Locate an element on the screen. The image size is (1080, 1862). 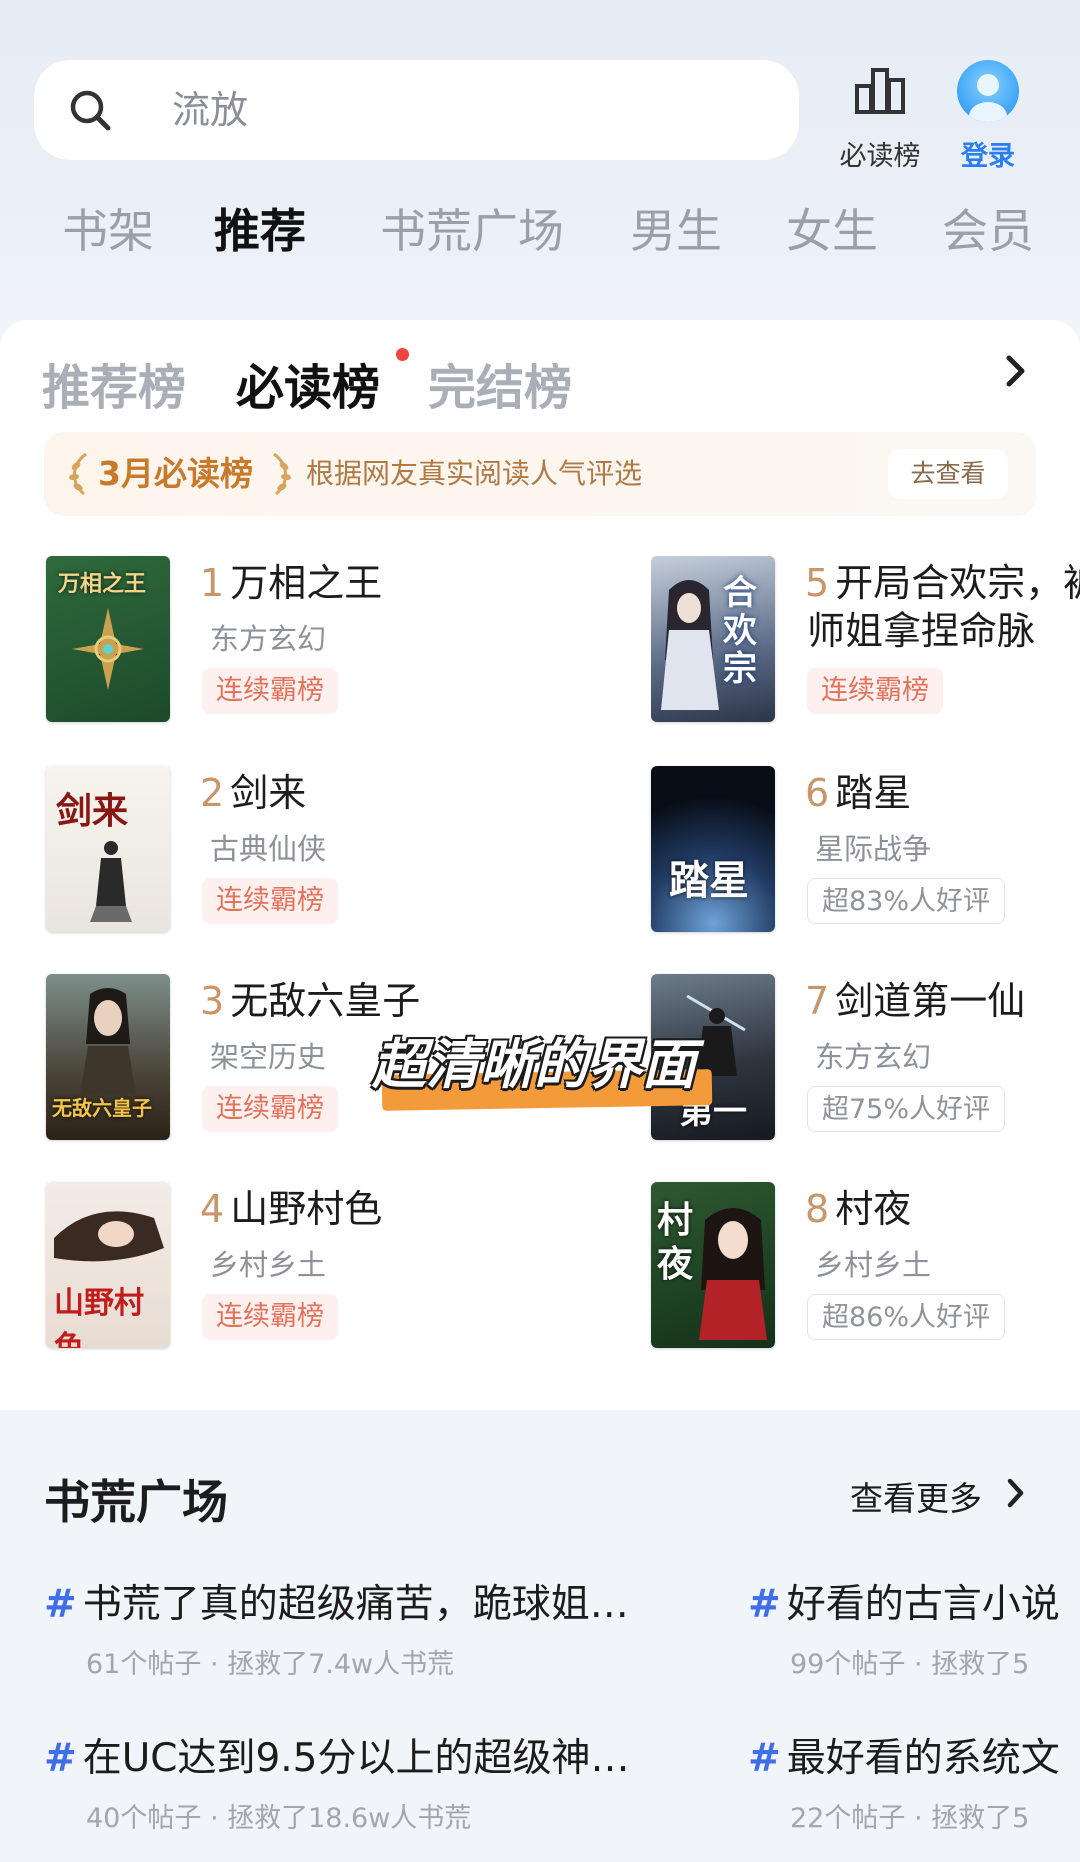
search-icon is located at coordinates (90, 110).